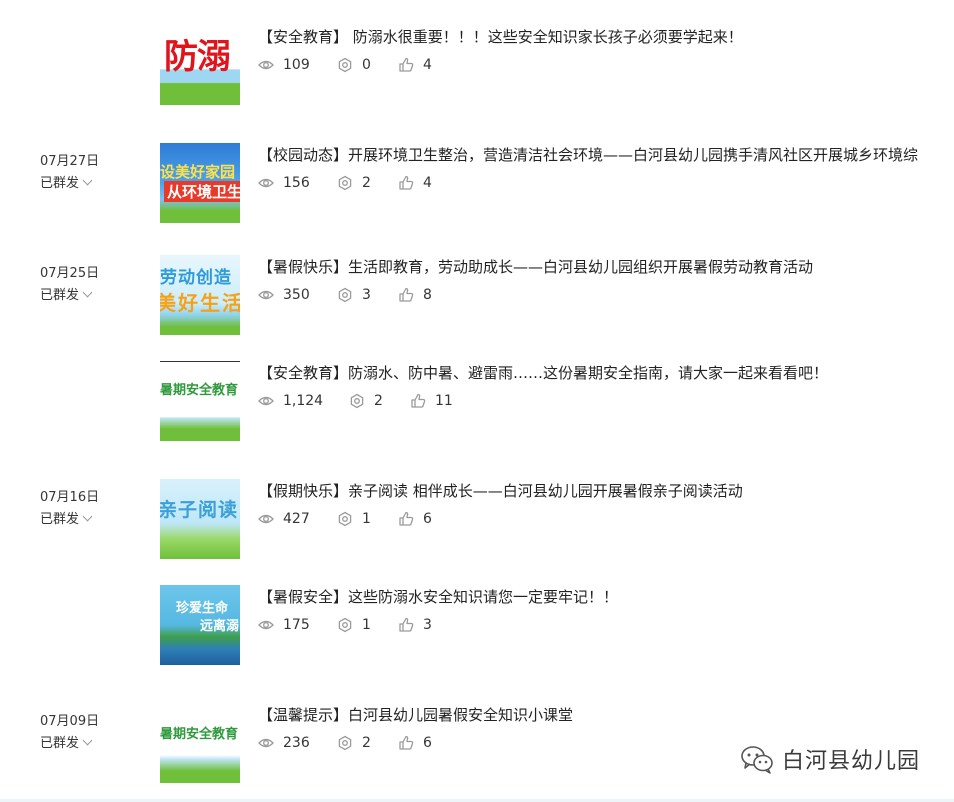 This screenshot has width=954, height=802. What do you see at coordinates (296, 519) in the screenshot?
I see `views-count: 427` at bounding box center [296, 519].